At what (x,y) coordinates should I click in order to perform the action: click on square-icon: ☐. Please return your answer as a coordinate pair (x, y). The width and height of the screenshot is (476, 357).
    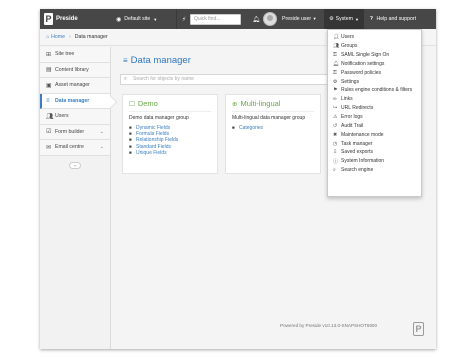
    Looking at the image, I should click on (132, 104).